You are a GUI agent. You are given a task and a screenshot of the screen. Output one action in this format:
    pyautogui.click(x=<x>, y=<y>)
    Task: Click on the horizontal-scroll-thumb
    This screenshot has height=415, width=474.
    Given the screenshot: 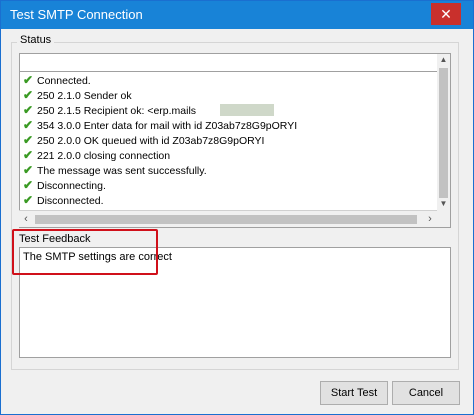 What is the action you would take?
    pyautogui.click(x=226, y=219)
    